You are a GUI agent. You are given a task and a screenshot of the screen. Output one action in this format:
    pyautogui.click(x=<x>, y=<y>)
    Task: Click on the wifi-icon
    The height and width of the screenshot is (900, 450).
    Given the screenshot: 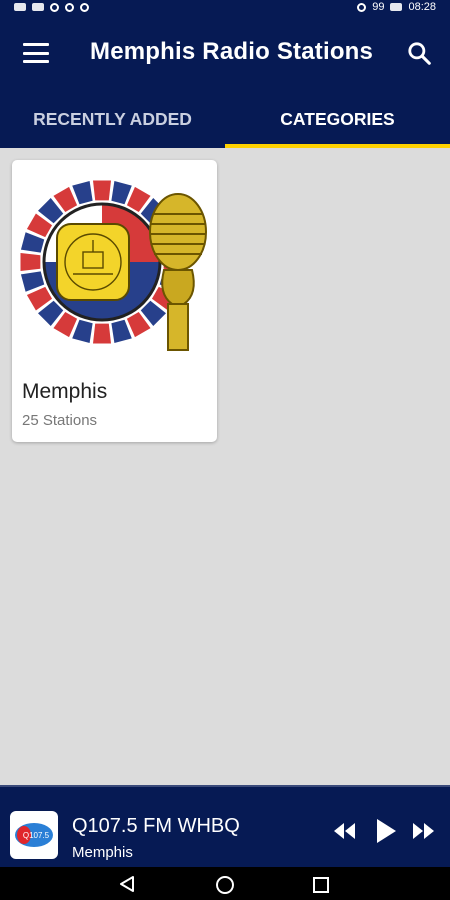 What is the action you would take?
    pyautogui.click(x=362, y=7)
    